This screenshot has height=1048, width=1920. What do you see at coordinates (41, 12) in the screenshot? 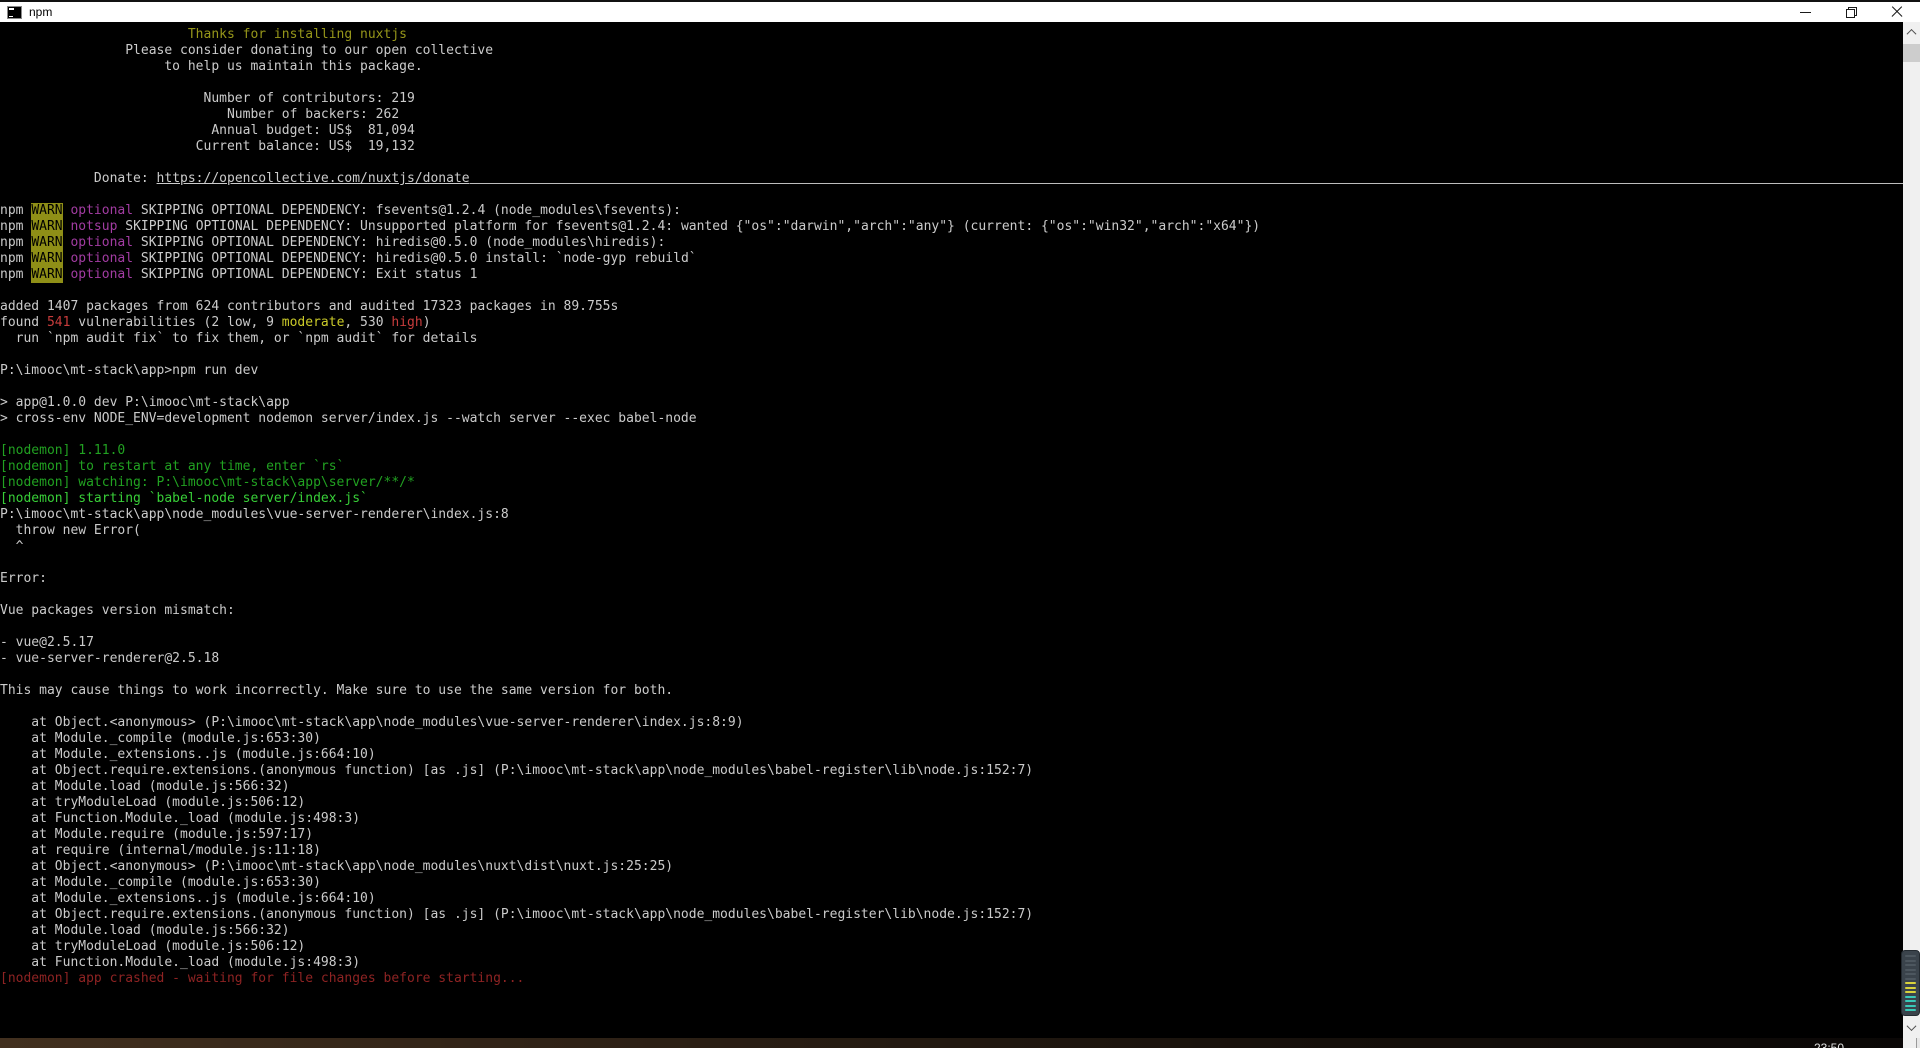
I see `window-title: npm` at bounding box center [41, 12].